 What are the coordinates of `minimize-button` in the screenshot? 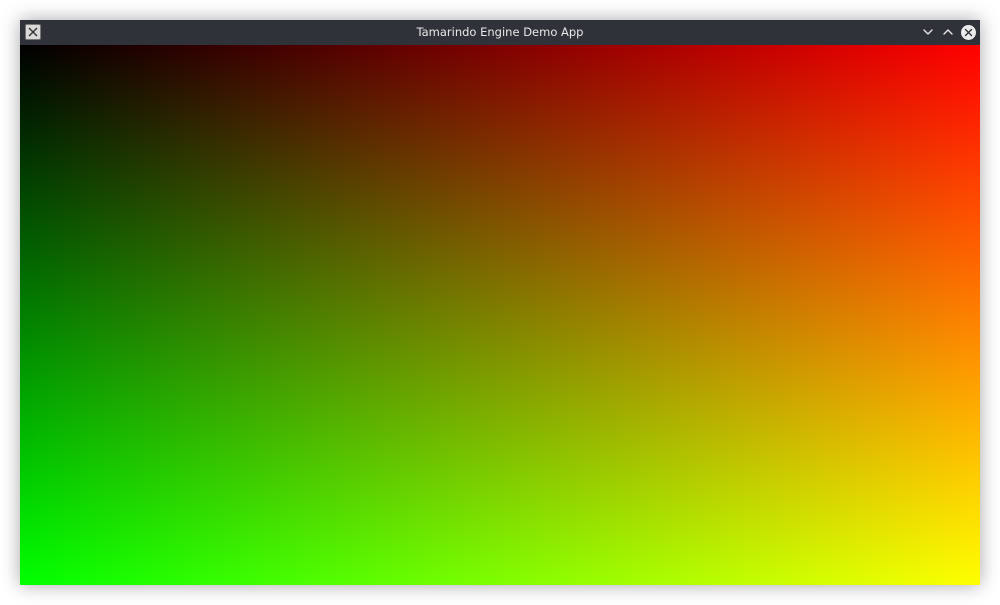 It's located at (928, 32).